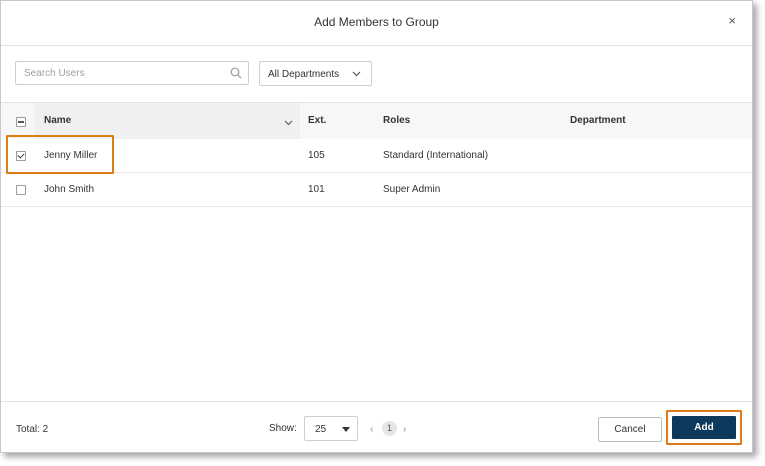  I want to click on column-header-ext: Ext., so click(317, 120).